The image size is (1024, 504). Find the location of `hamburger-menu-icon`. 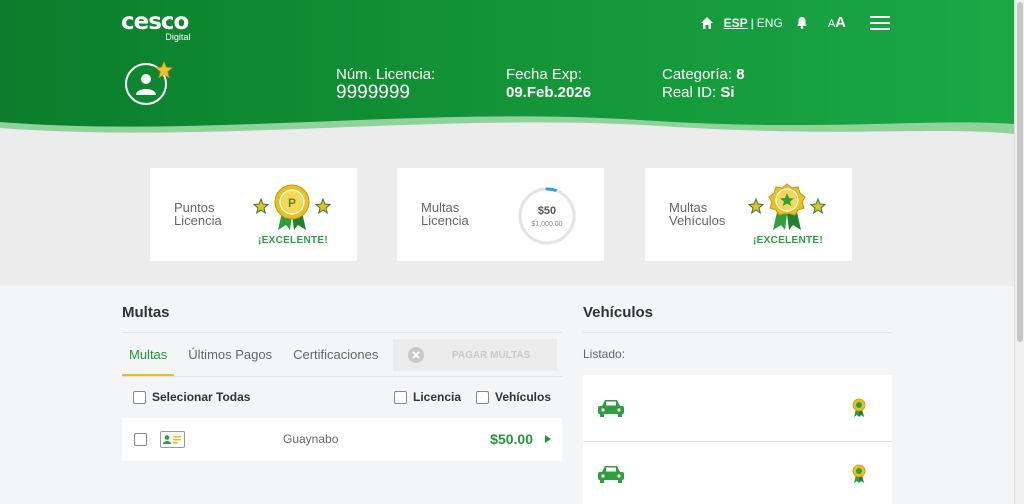

hamburger-menu-icon is located at coordinates (880, 22).